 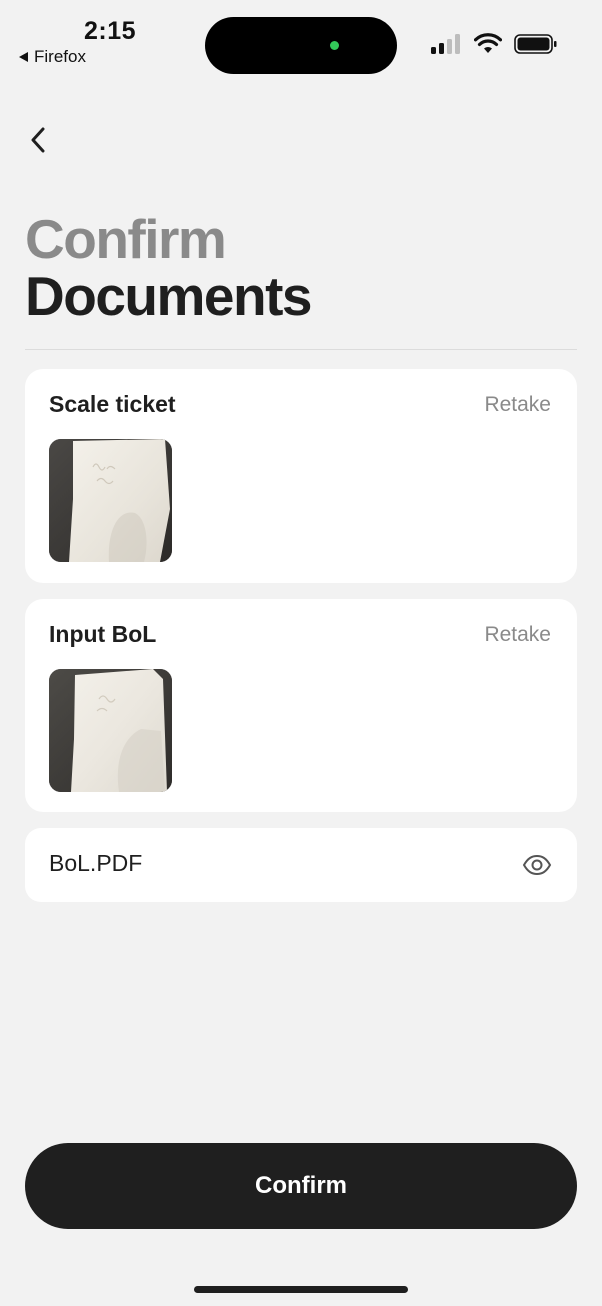 What do you see at coordinates (301, 865) in the screenshot?
I see `attachment-row: BoL.PDF` at bounding box center [301, 865].